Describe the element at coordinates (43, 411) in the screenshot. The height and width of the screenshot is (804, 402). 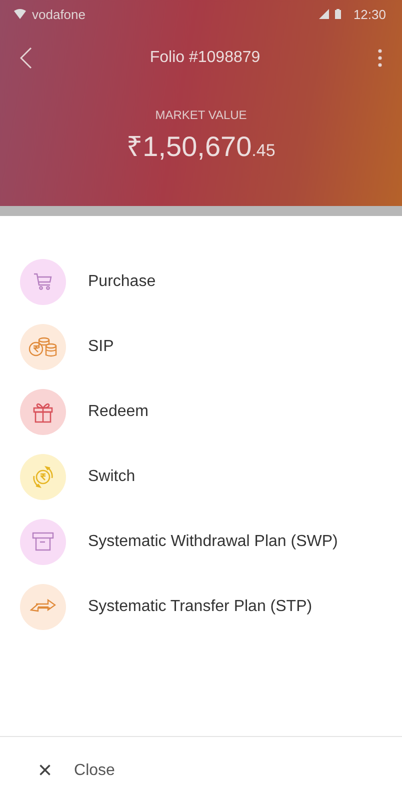
I see `gift-icon` at that location.